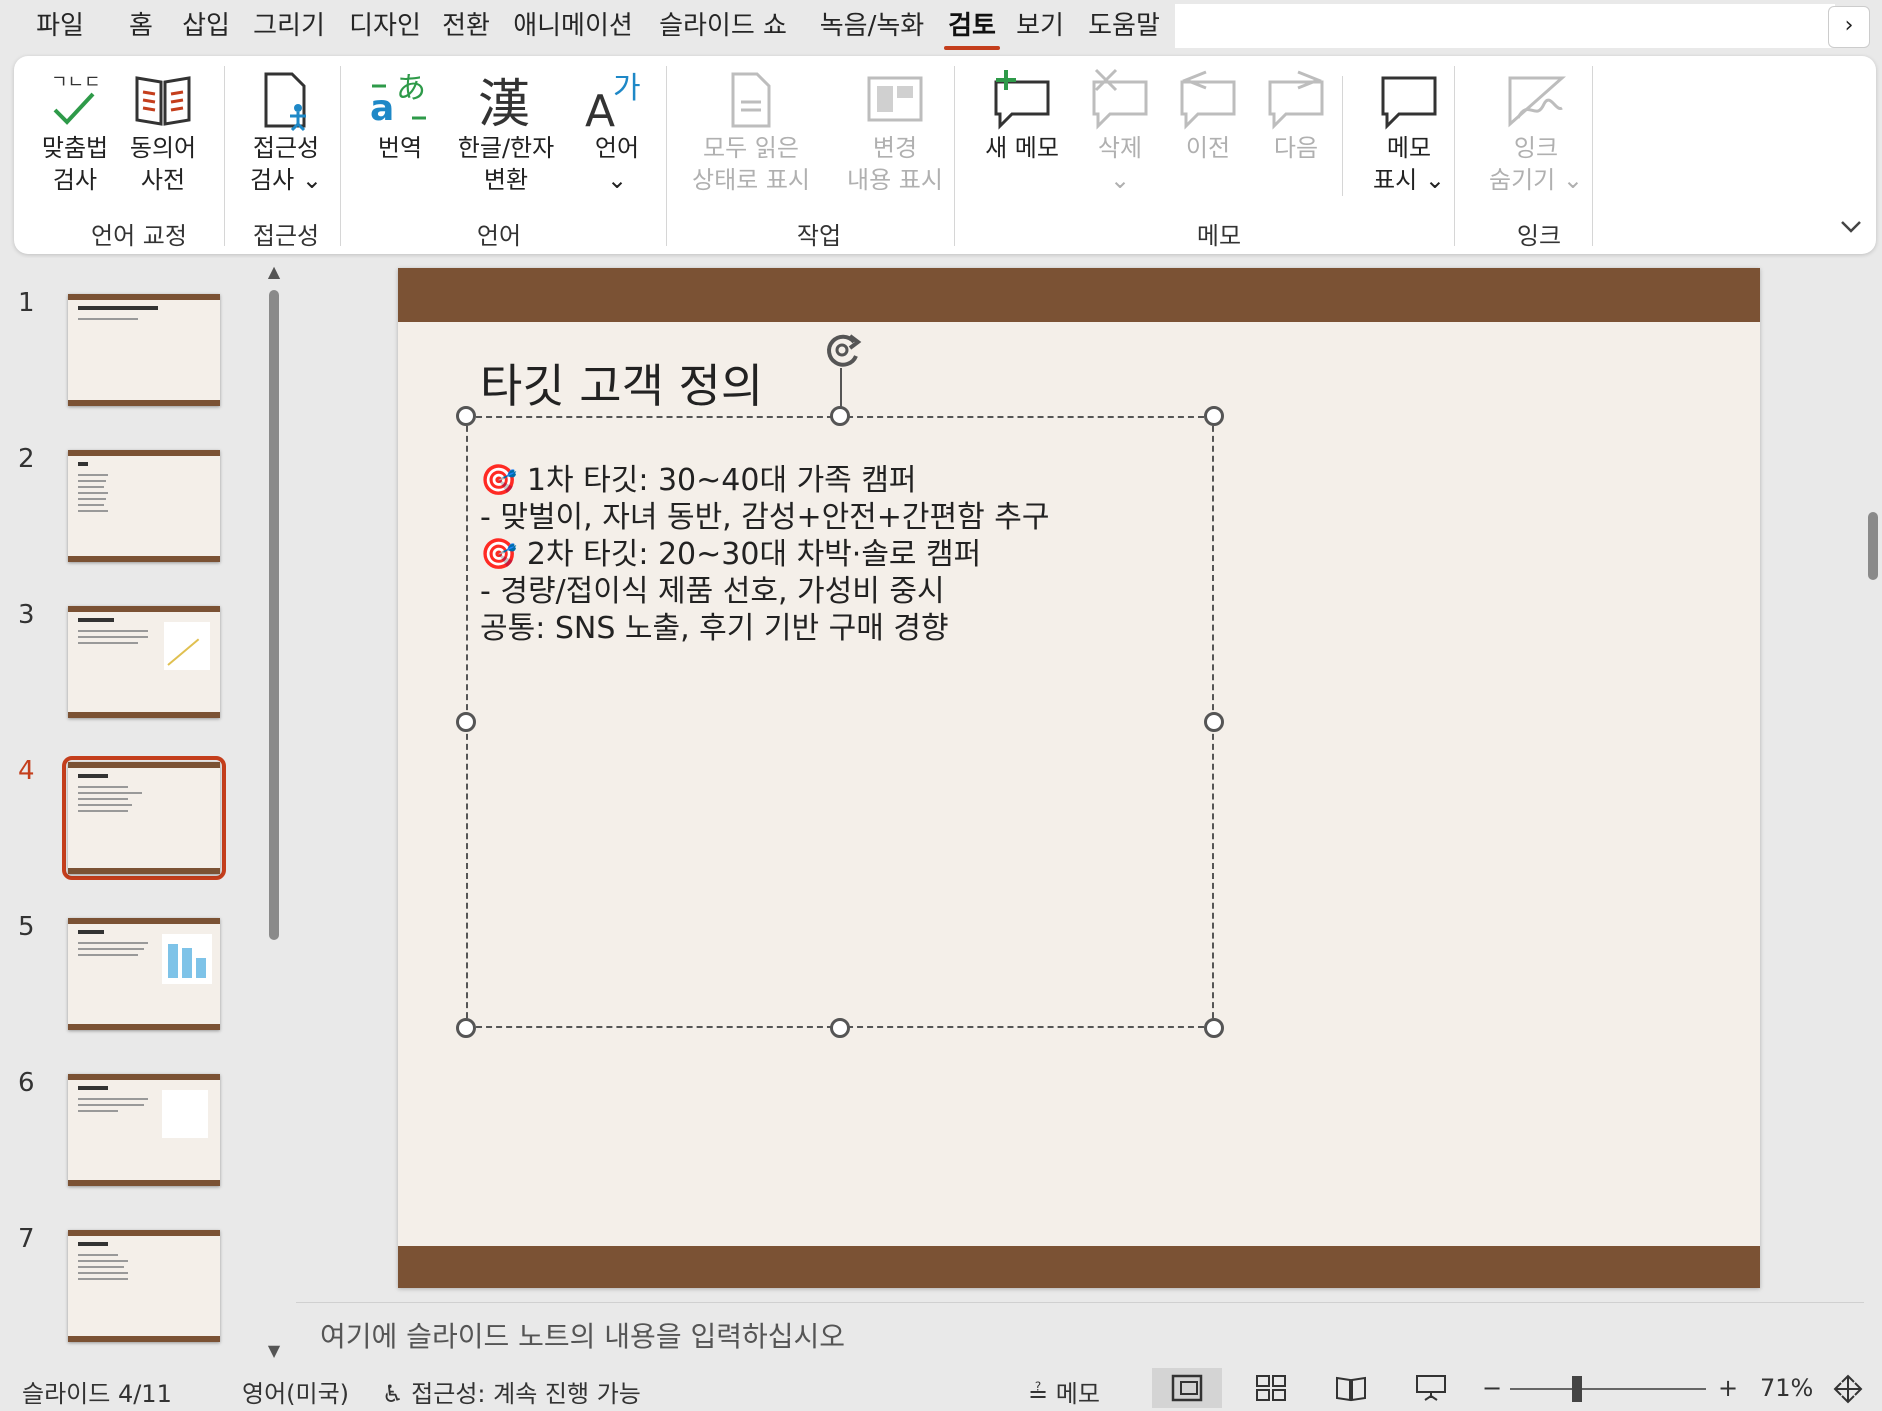 The image size is (1882, 1411). I want to click on previous-comment-button: 이전, so click(1208, 116).